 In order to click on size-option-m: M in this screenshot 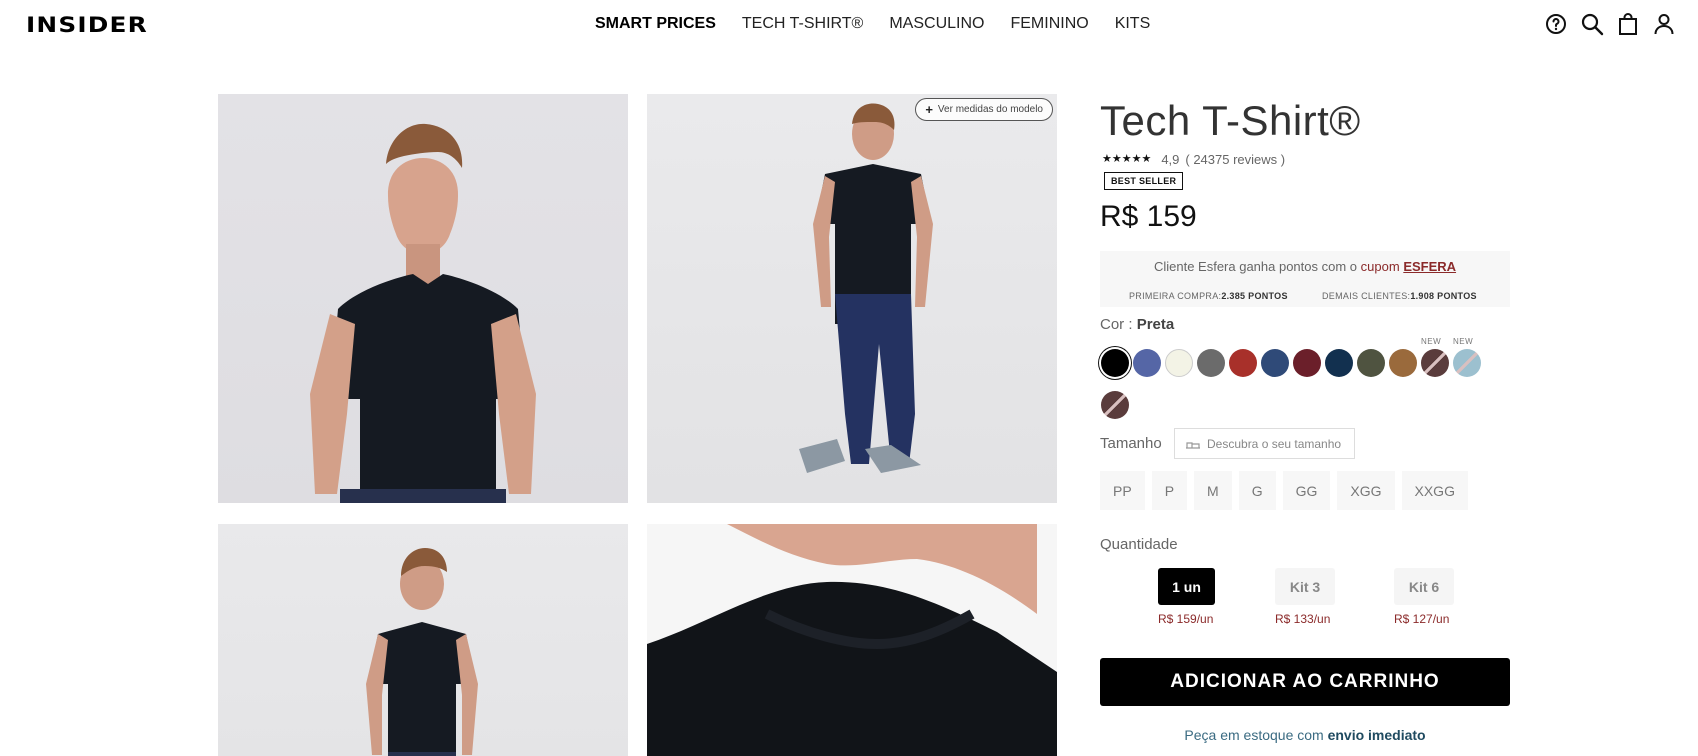, I will do `click(1213, 490)`.